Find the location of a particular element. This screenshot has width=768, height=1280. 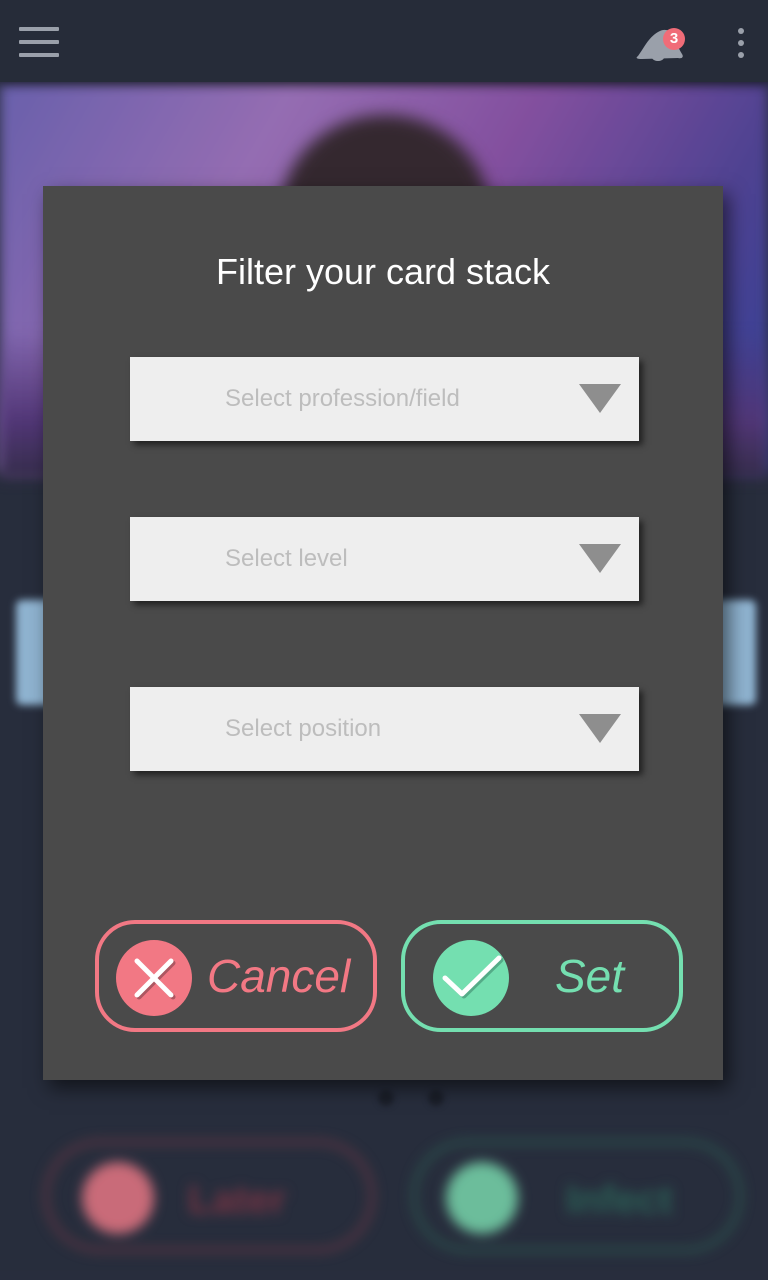

hamburger-menu-icon is located at coordinates (39, 43).